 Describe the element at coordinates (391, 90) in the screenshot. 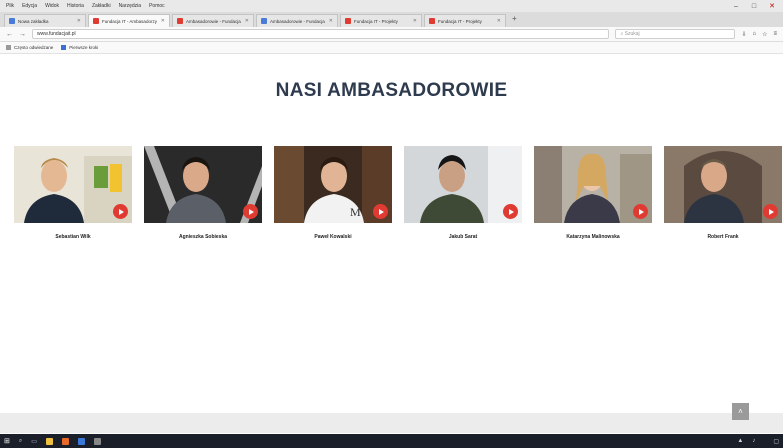

I see `page-title: NASI AMBASADOROWIE` at that location.